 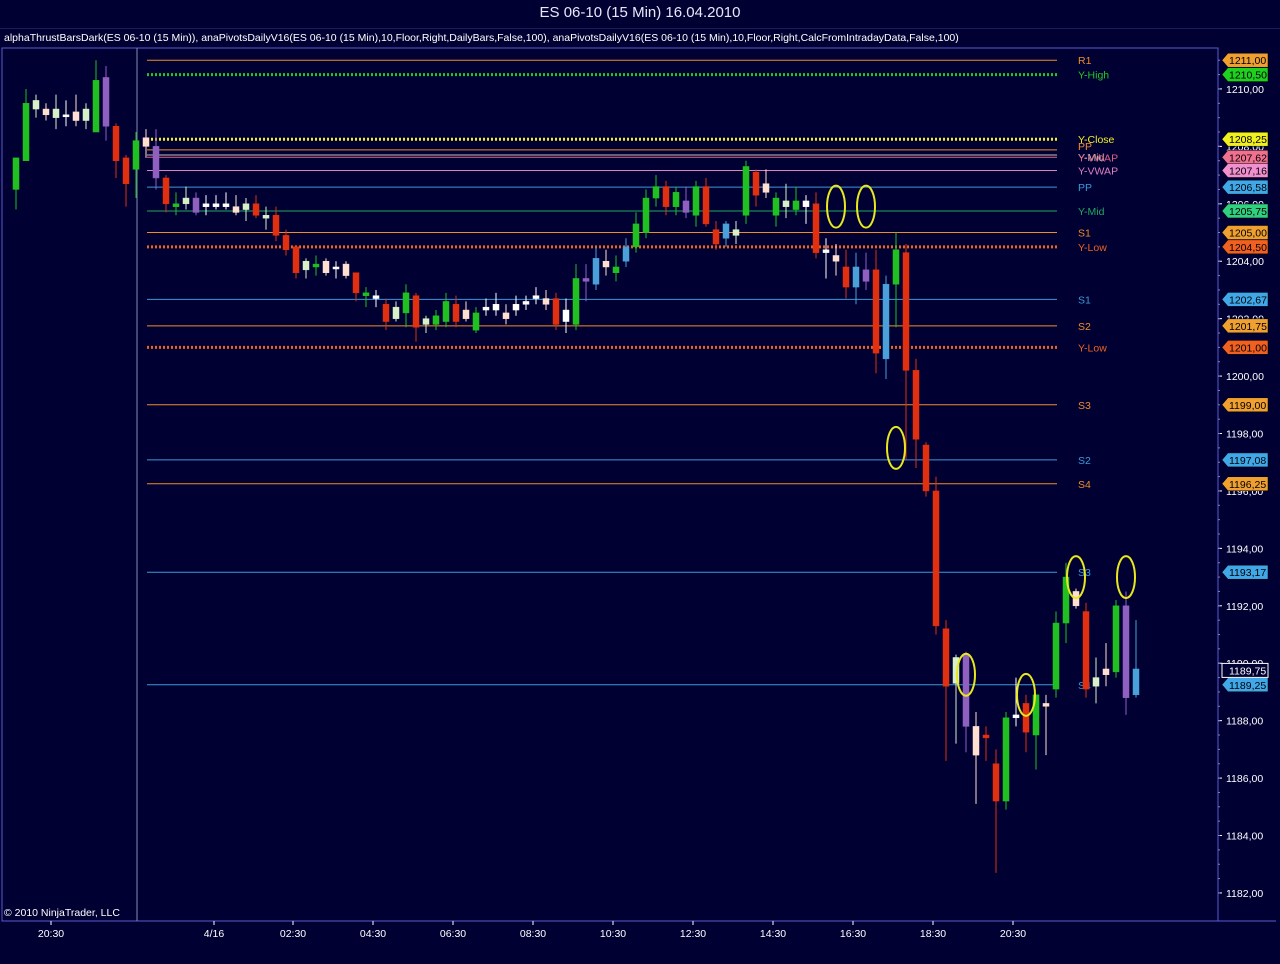 What do you see at coordinates (1248, 188) in the screenshot?
I see `price-tag-text: 1206,58` at bounding box center [1248, 188].